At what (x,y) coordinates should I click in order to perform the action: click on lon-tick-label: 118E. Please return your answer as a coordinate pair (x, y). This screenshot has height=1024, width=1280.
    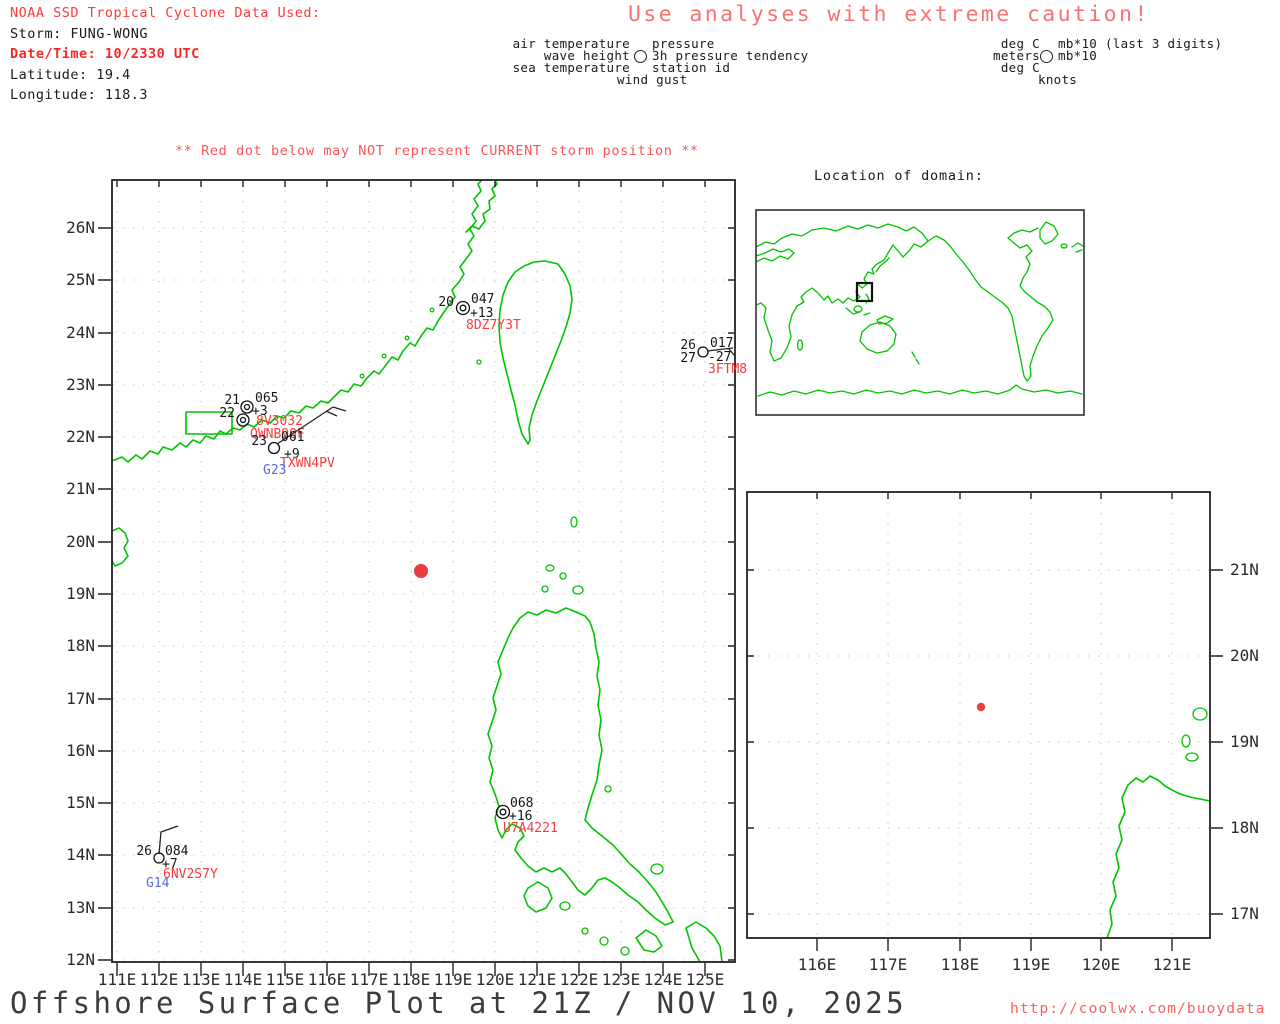
    Looking at the image, I should click on (960, 964).